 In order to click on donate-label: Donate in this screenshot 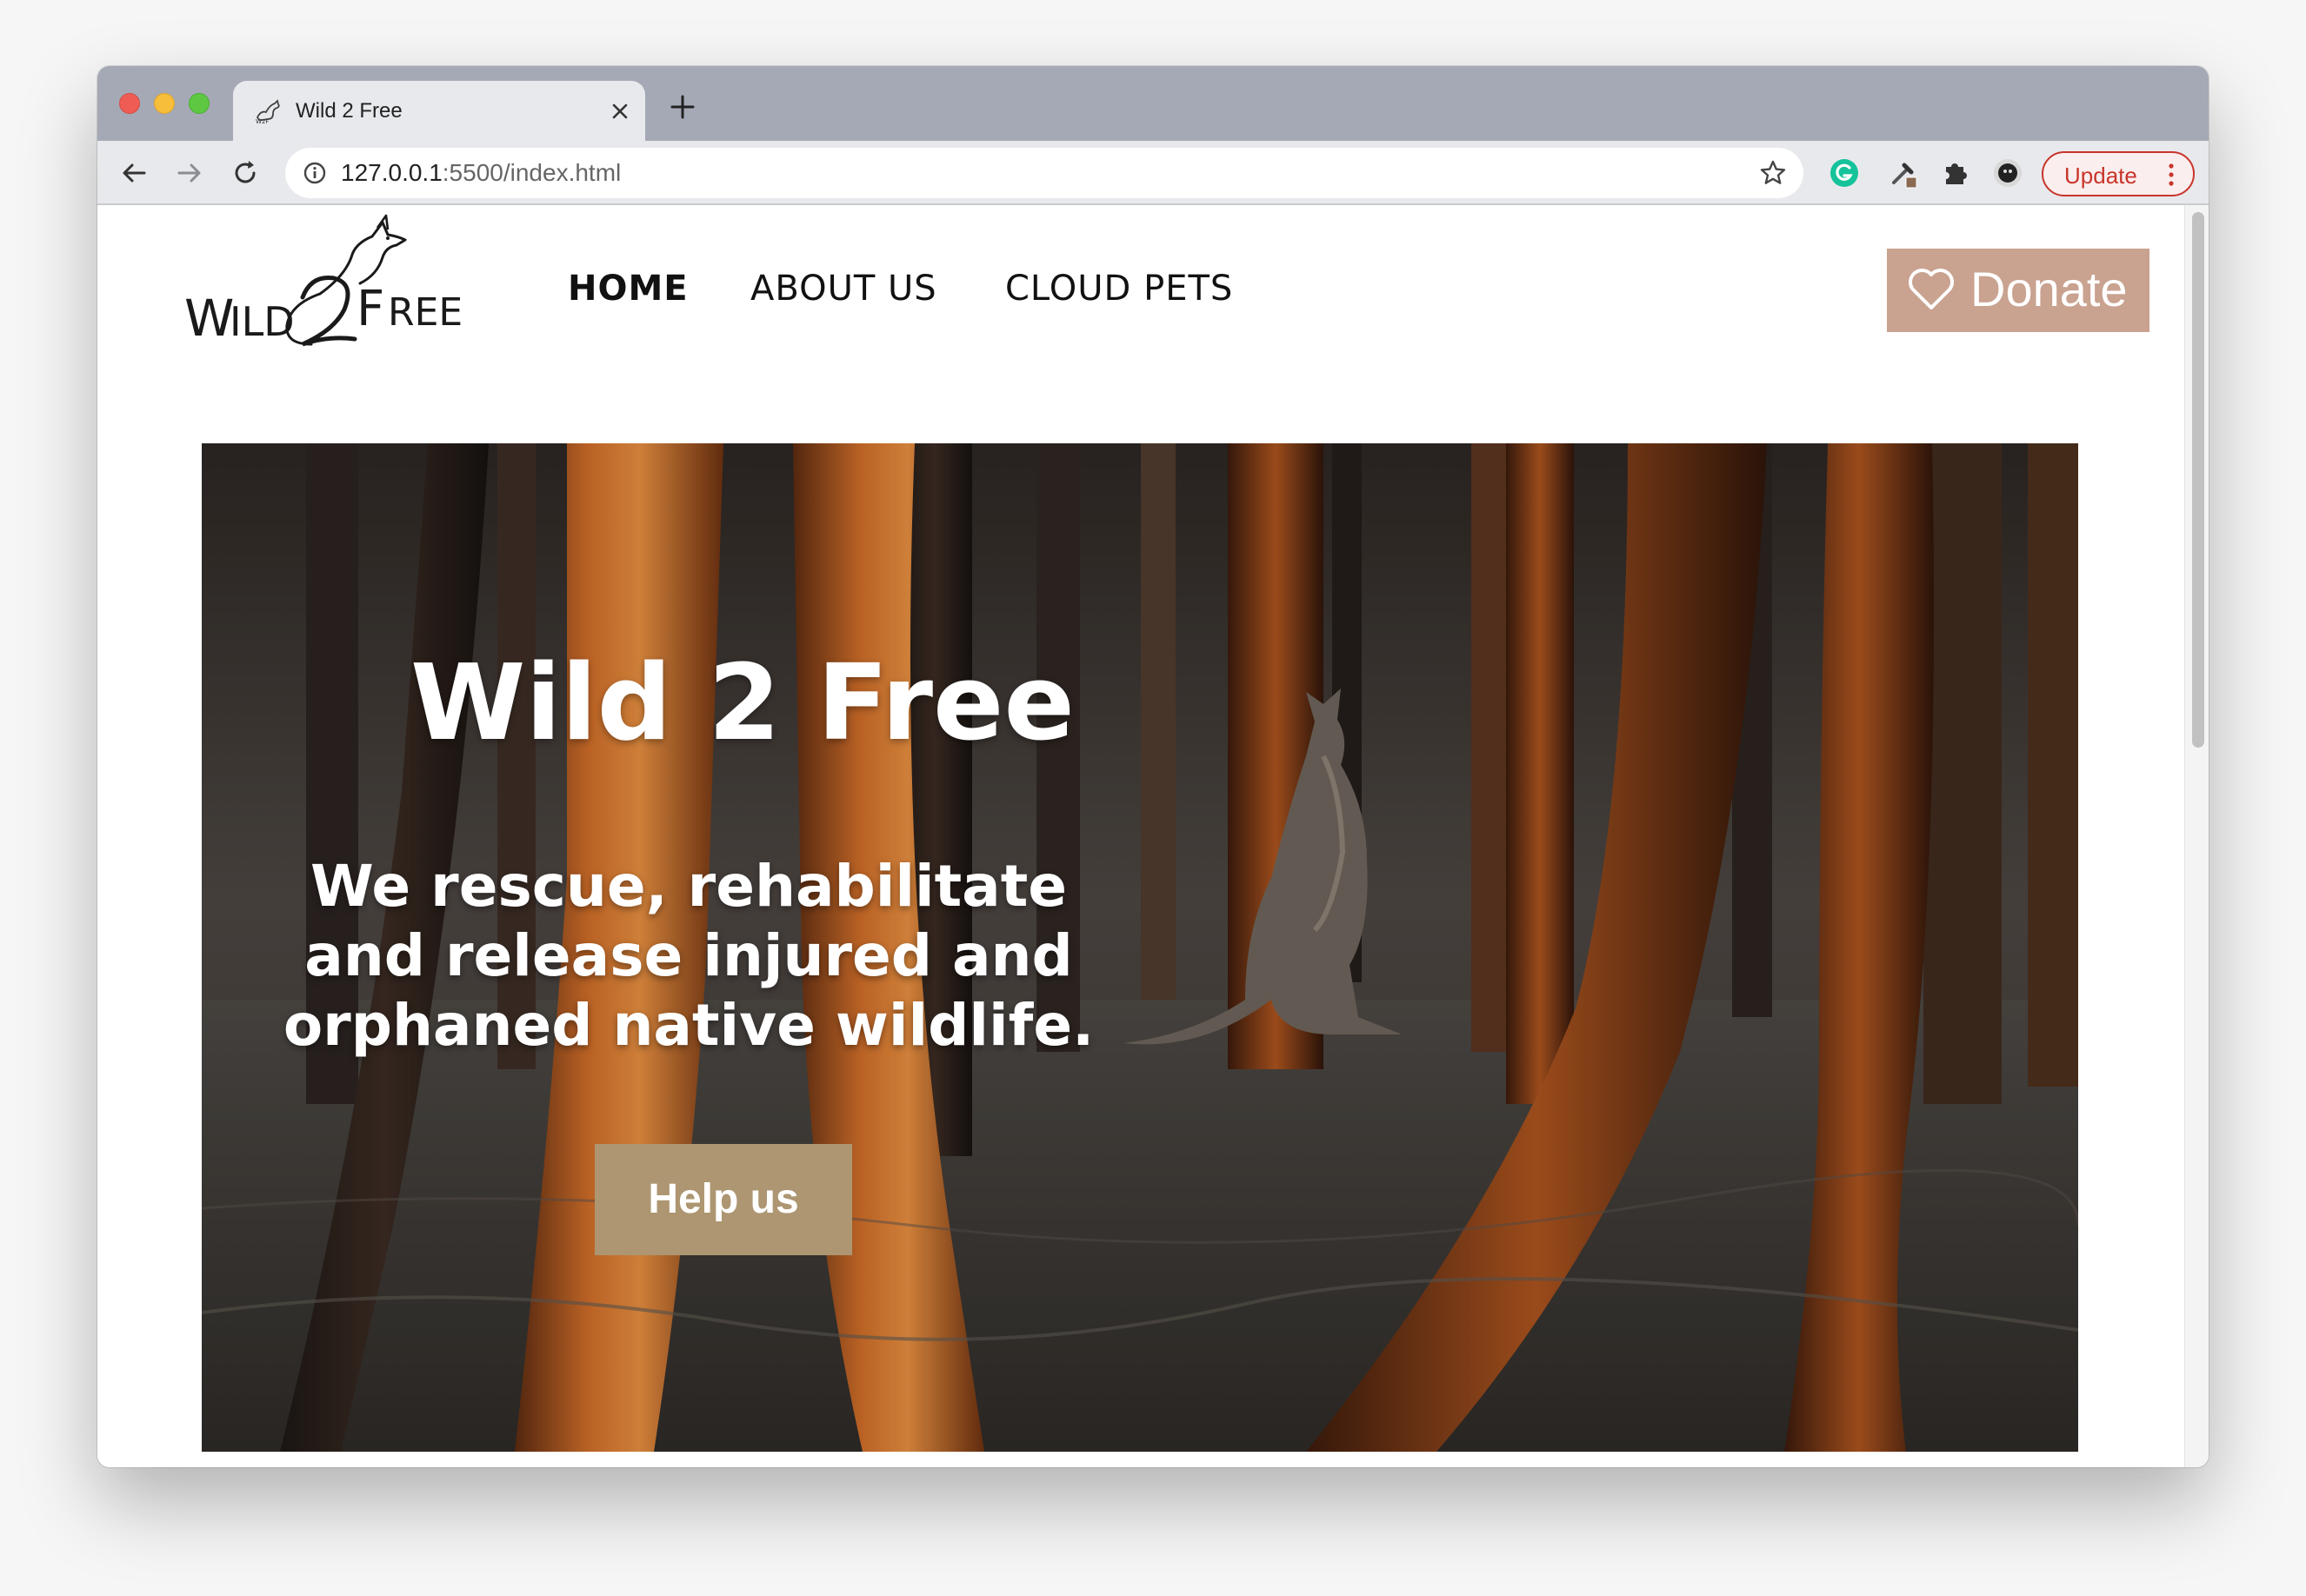, I will do `click(2049, 289)`.